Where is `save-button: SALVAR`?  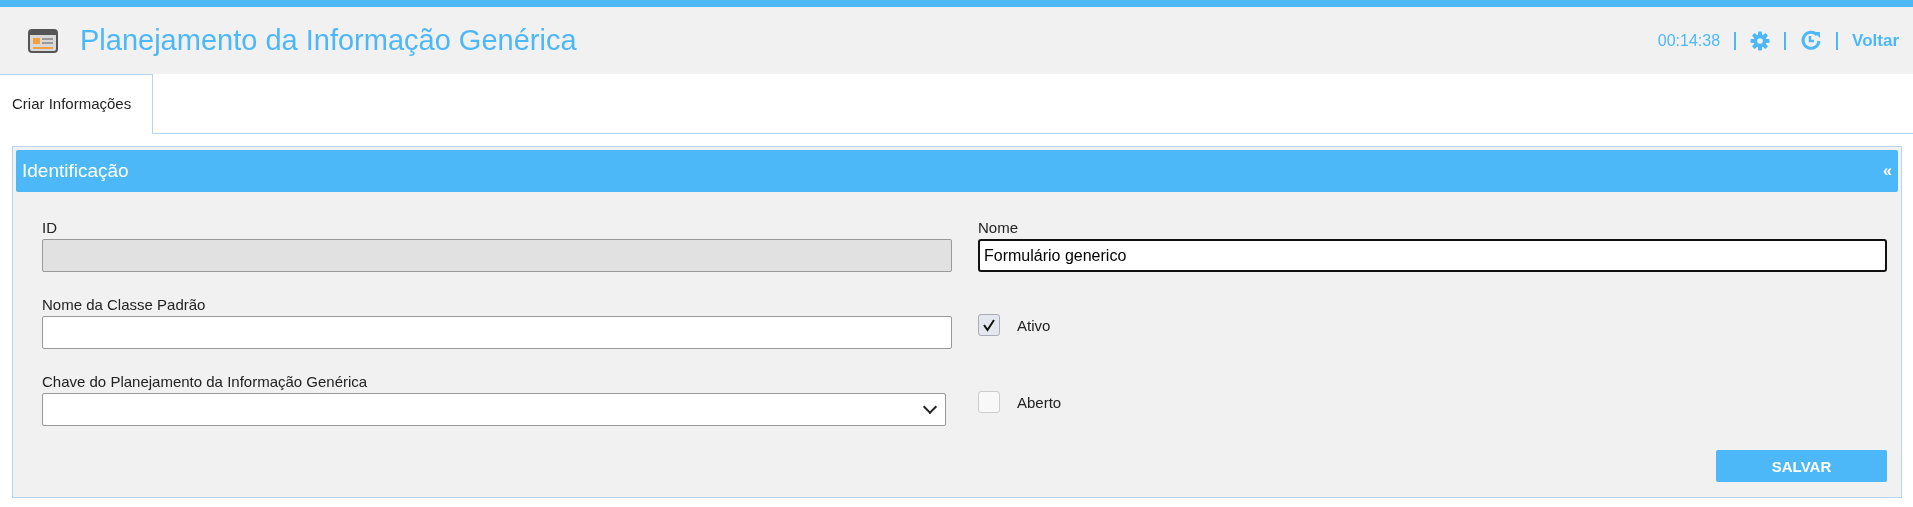 save-button: SALVAR is located at coordinates (1801, 466).